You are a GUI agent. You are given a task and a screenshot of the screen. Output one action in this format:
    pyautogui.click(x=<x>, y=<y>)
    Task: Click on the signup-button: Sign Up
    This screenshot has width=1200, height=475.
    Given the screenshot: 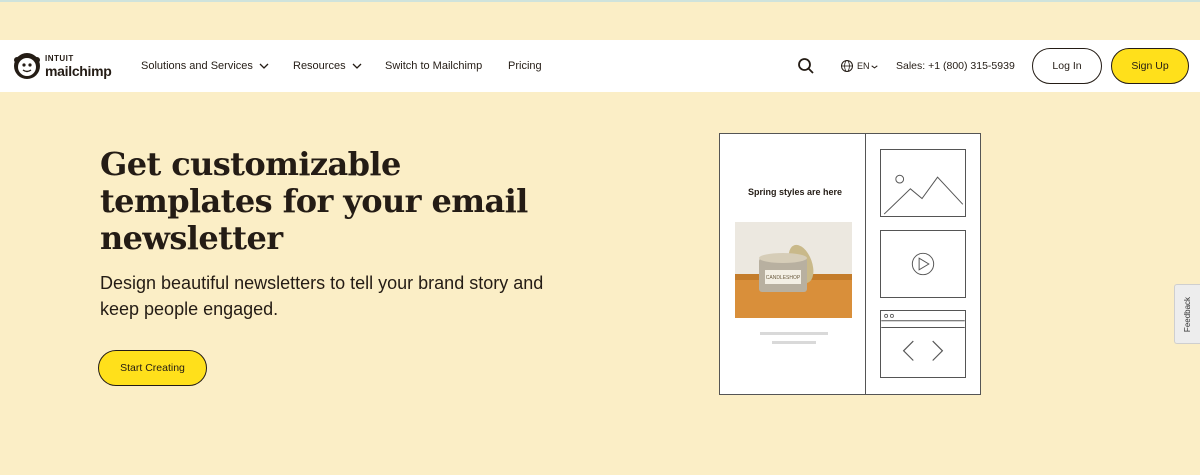 What is the action you would take?
    pyautogui.click(x=1150, y=66)
    